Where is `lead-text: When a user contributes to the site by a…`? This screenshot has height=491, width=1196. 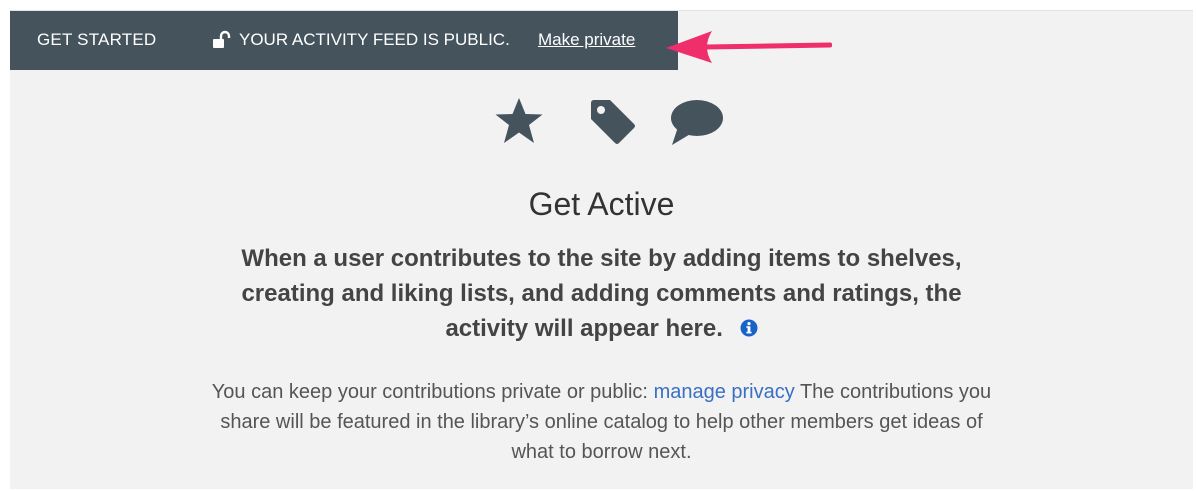
lead-text: When a user contributes to the site by a… is located at coordinates (601, 293).